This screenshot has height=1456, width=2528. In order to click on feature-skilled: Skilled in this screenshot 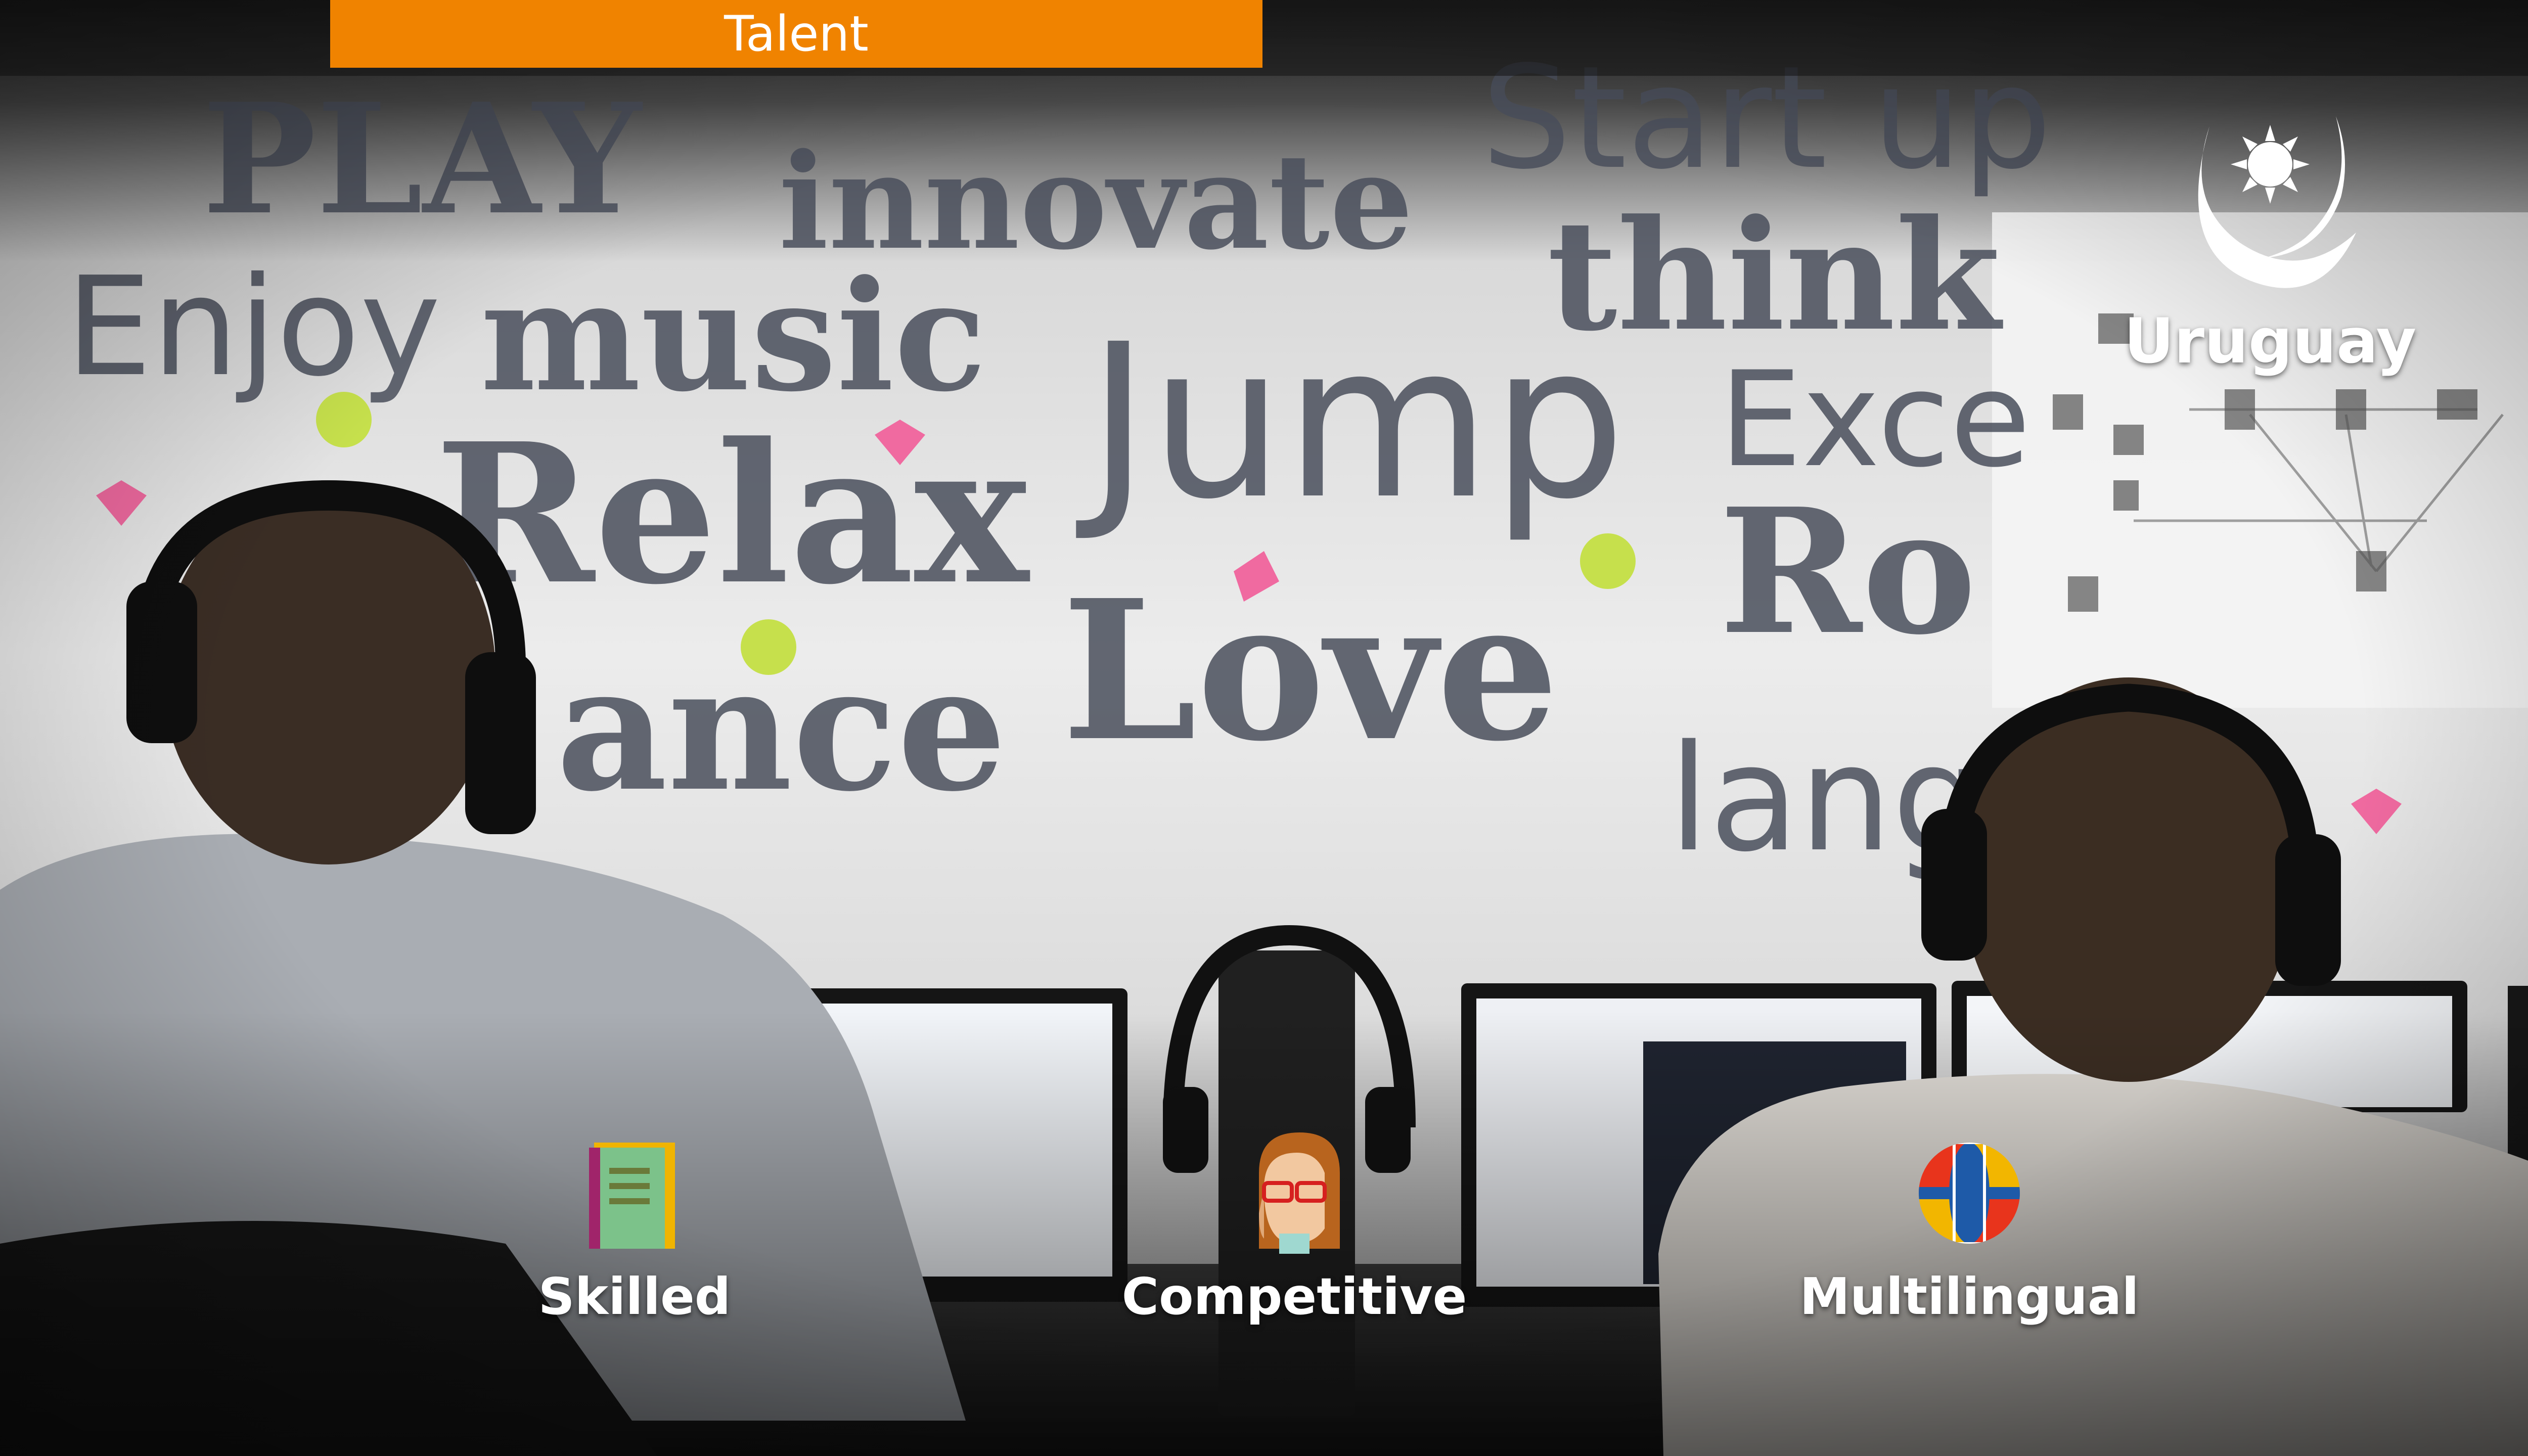, I will do `click(635, 1233)`.